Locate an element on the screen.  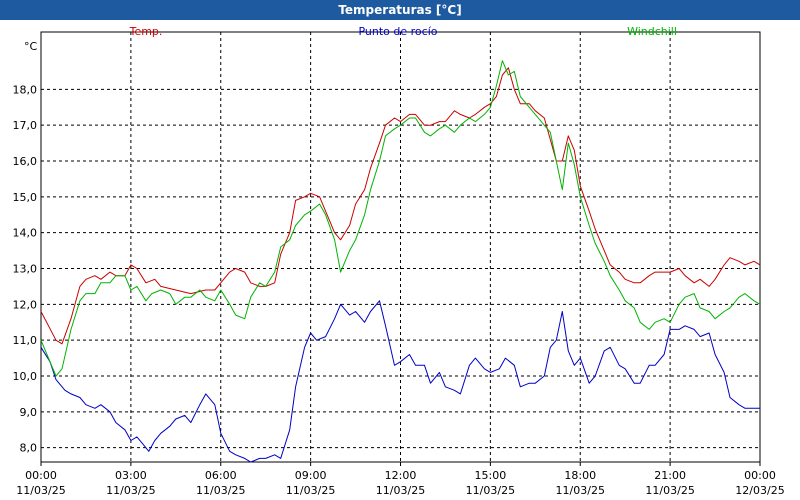
y-tick-label: 12,0 is located at coordinates (25, 304).